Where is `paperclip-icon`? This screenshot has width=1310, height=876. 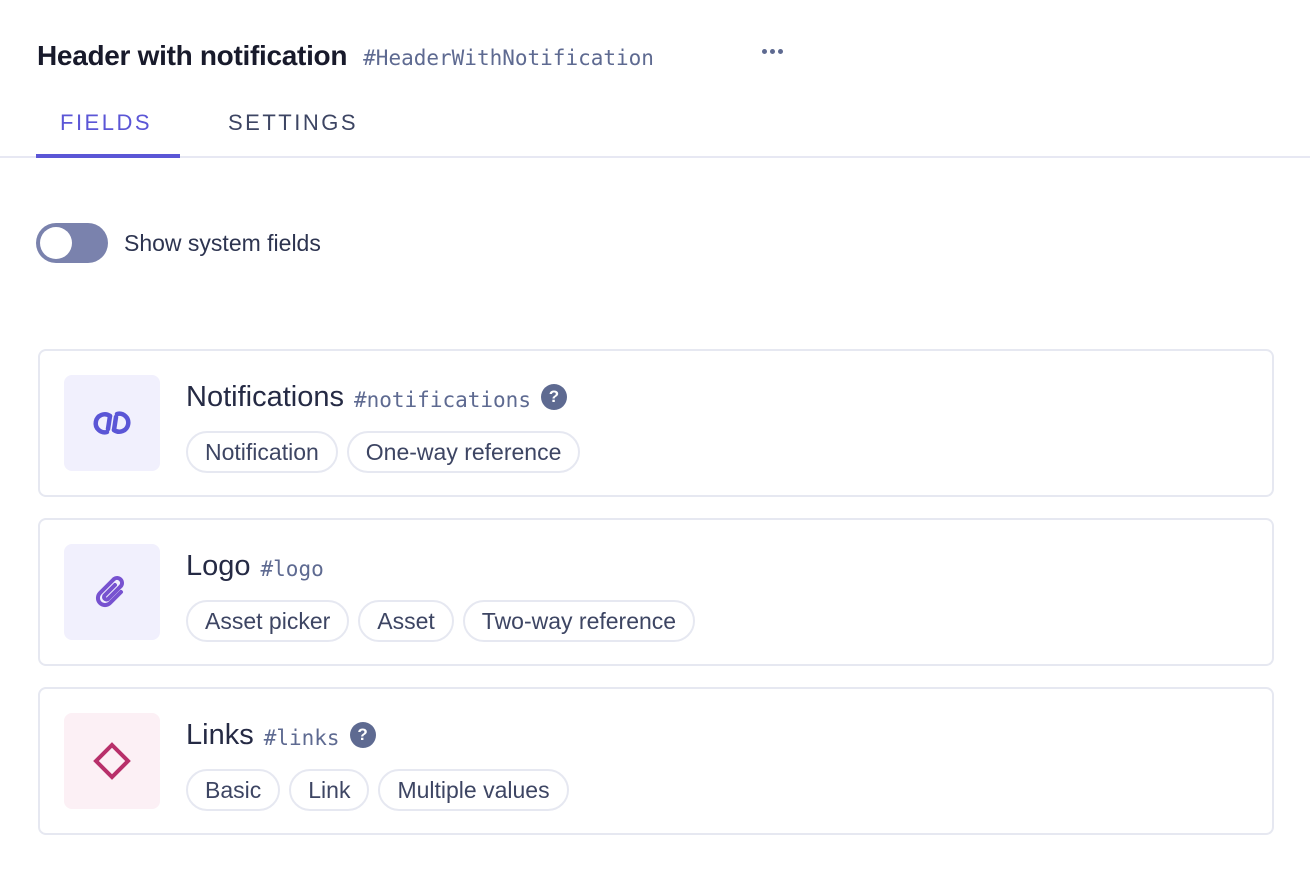
paperclip-icon is located at coordinates (109, 592).